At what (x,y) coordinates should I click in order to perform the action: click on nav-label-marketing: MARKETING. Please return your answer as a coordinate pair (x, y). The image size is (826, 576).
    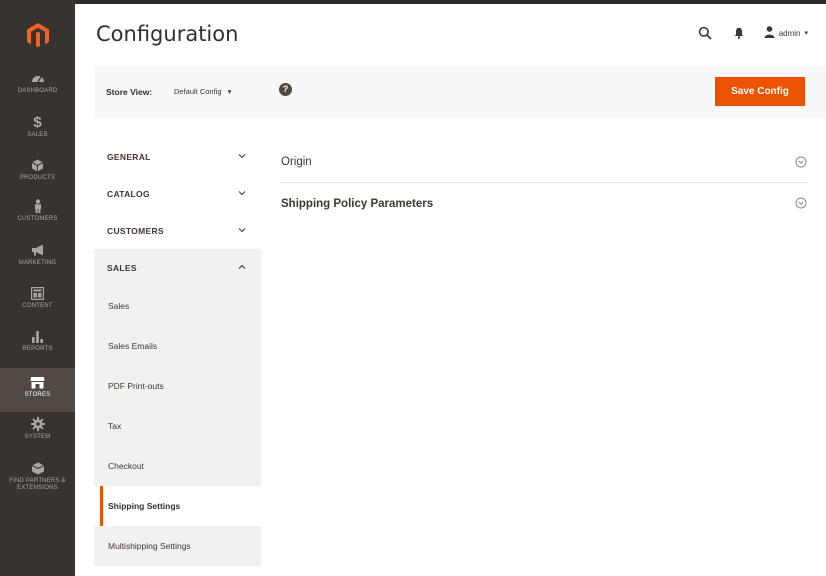
    Looking at the image, I should click on (37, 263).